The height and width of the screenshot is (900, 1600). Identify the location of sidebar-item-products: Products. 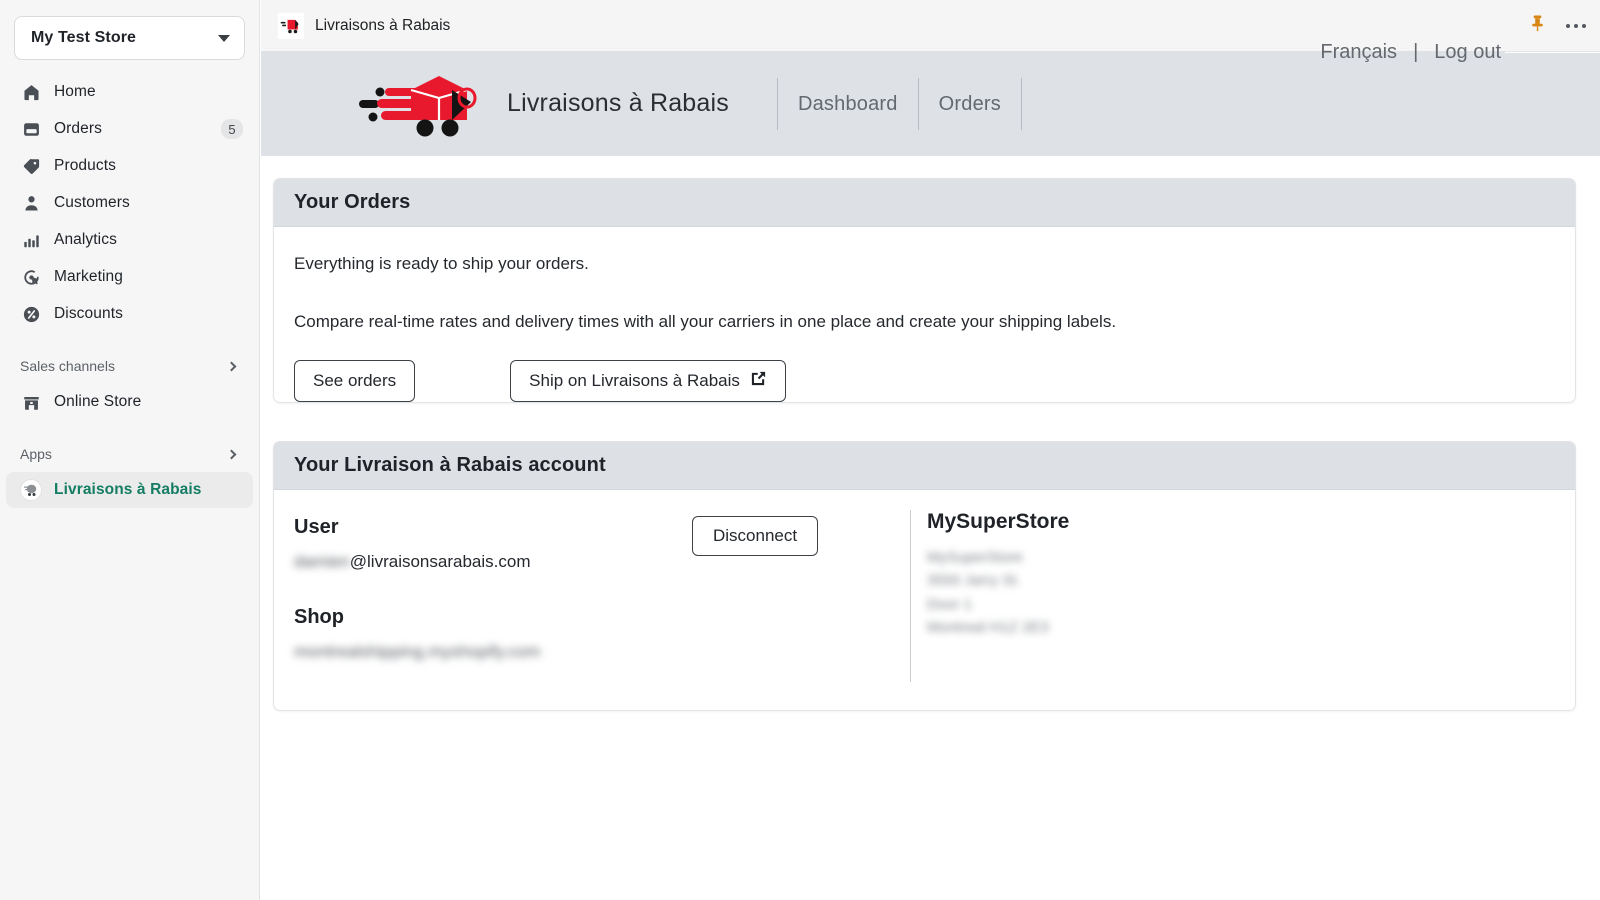
(129, 166).